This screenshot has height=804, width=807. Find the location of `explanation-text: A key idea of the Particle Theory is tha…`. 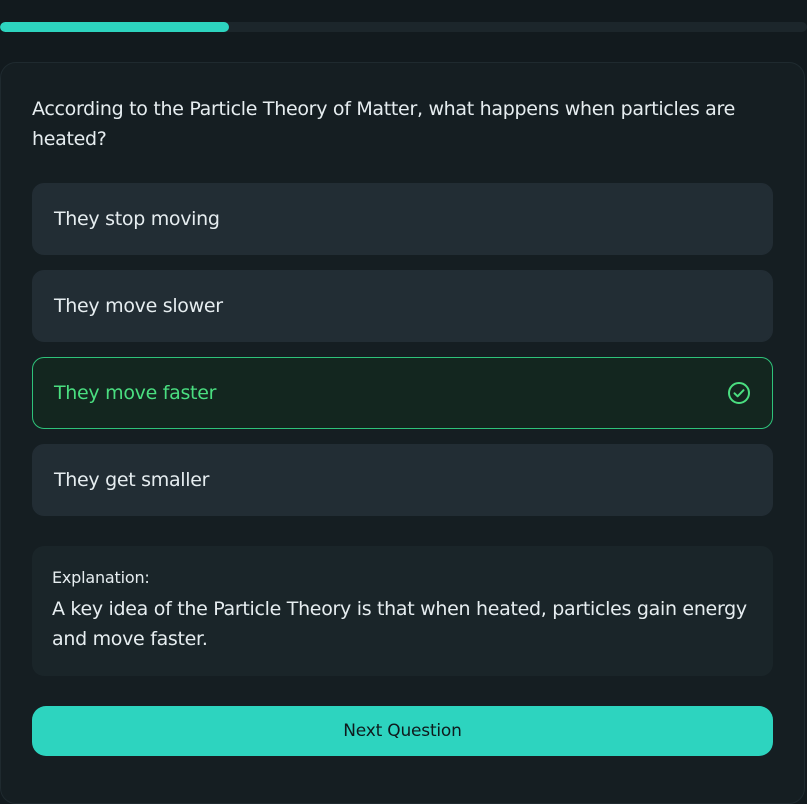

explanation-text: A key idea of the Particle Theory is tha… is located at coordinates (399, 624).